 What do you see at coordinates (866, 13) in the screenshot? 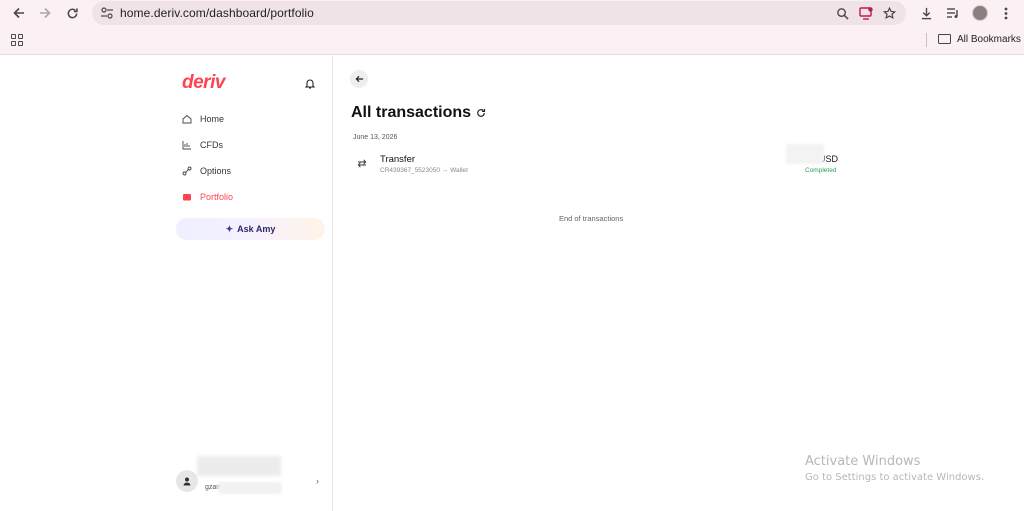
I see `install-app-icon` at bounding box center [866, 13].